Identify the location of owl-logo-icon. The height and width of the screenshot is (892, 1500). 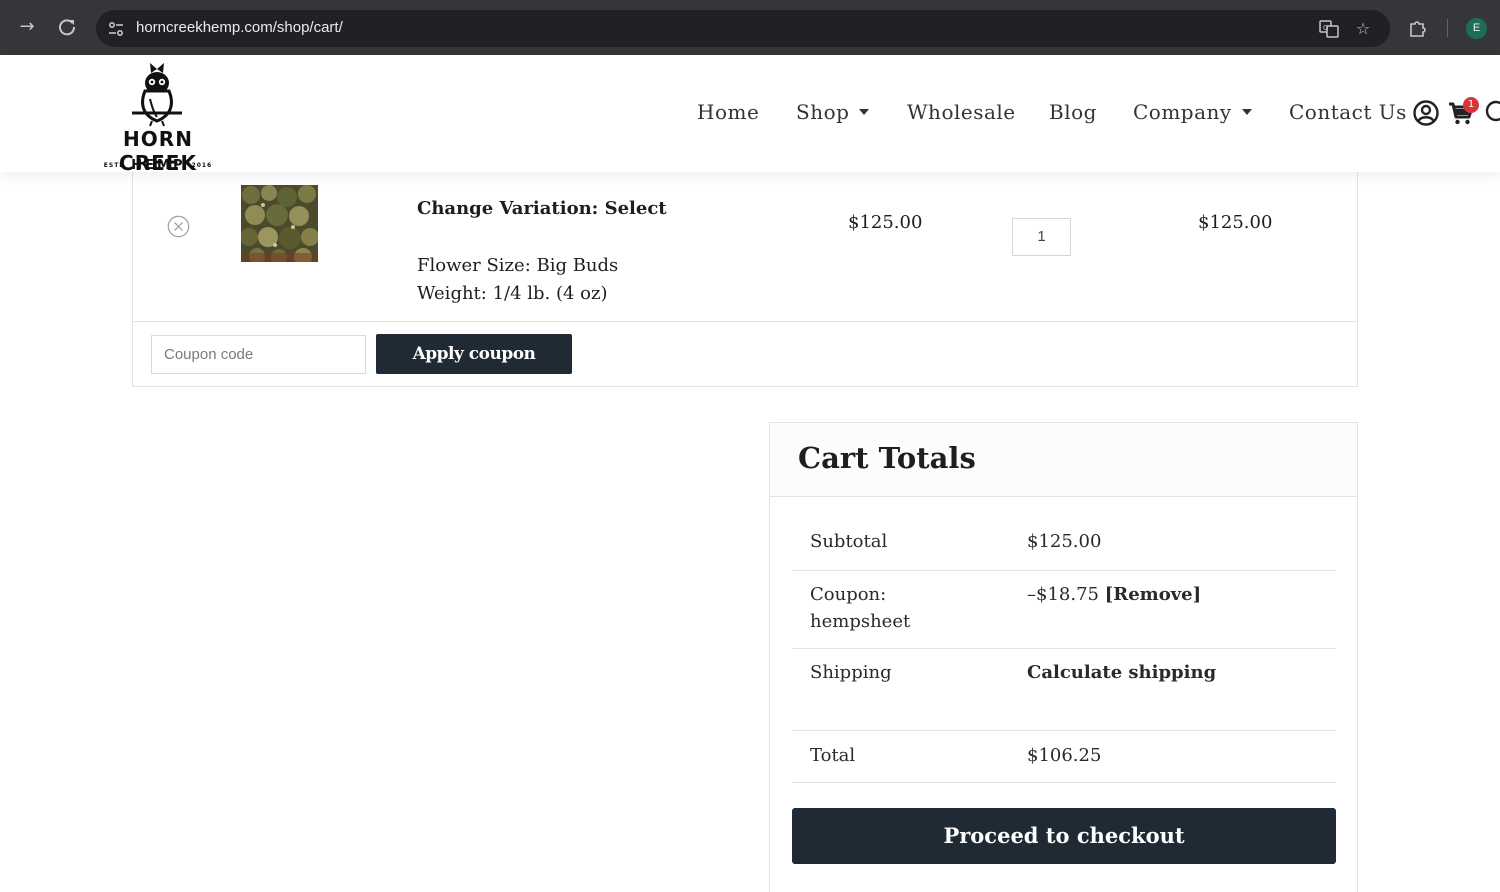
(157, 95).